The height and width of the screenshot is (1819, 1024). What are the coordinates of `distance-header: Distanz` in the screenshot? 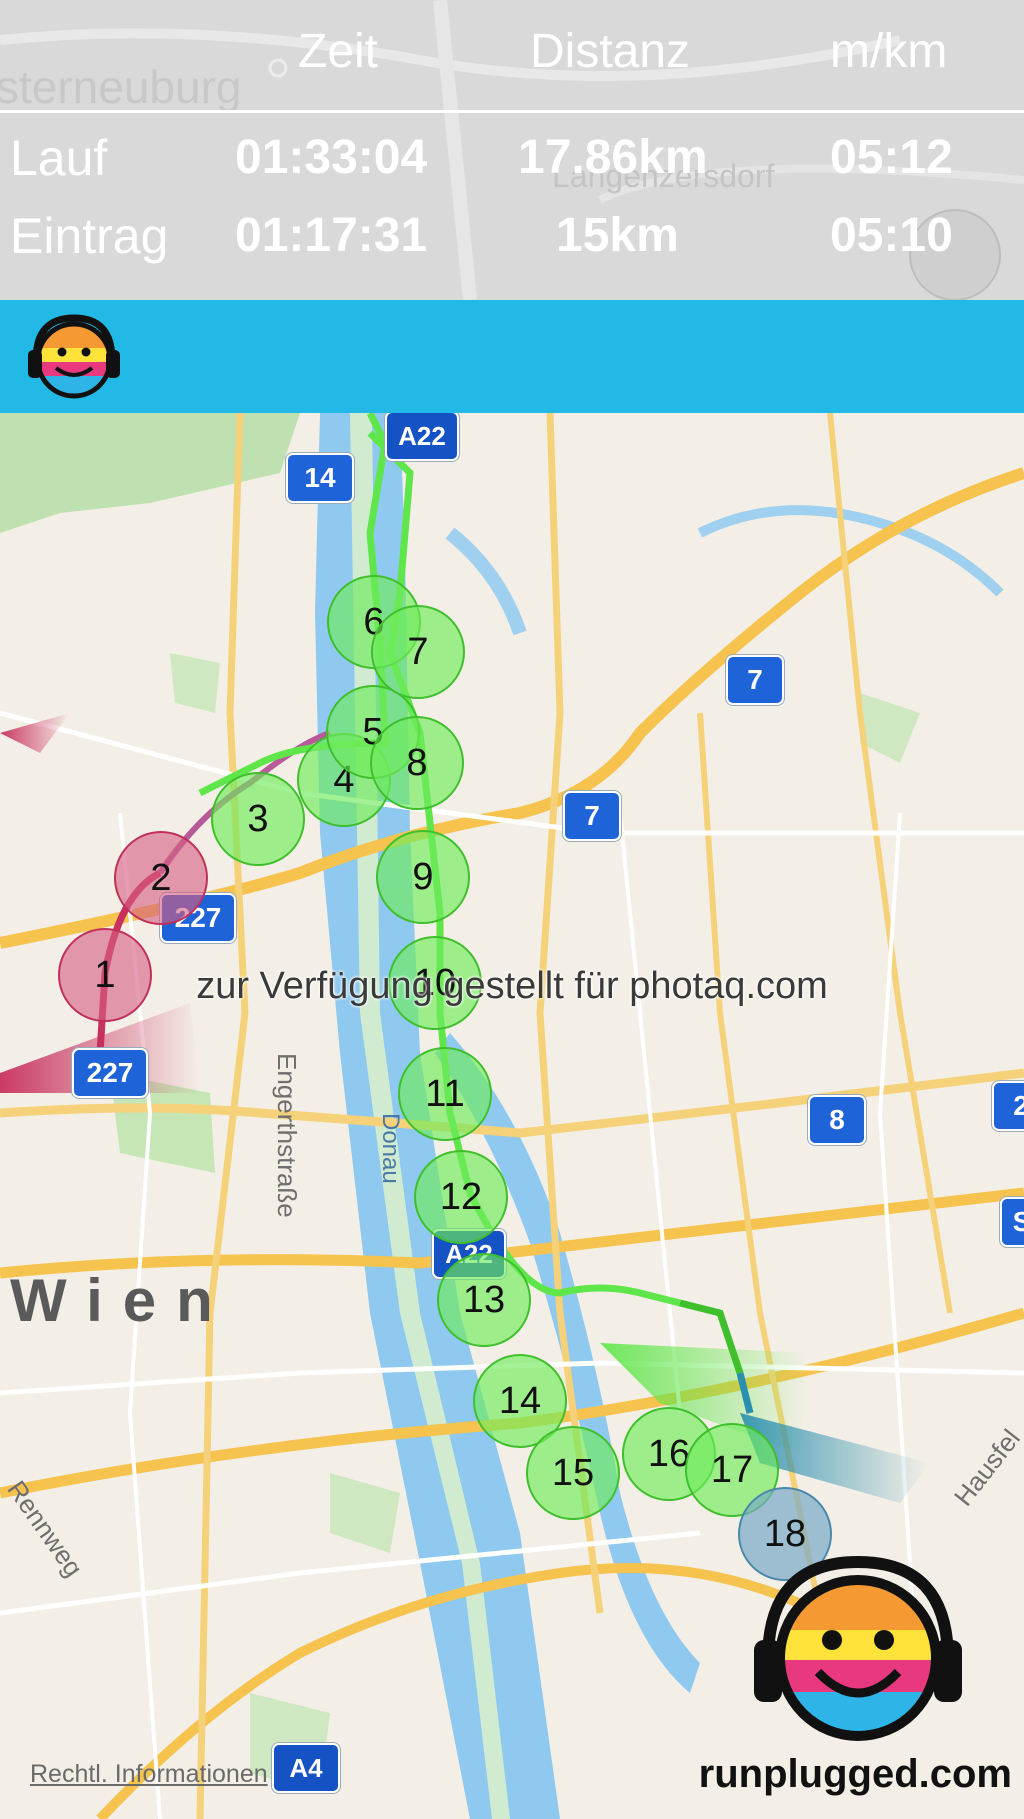 It's located at (610, 51).